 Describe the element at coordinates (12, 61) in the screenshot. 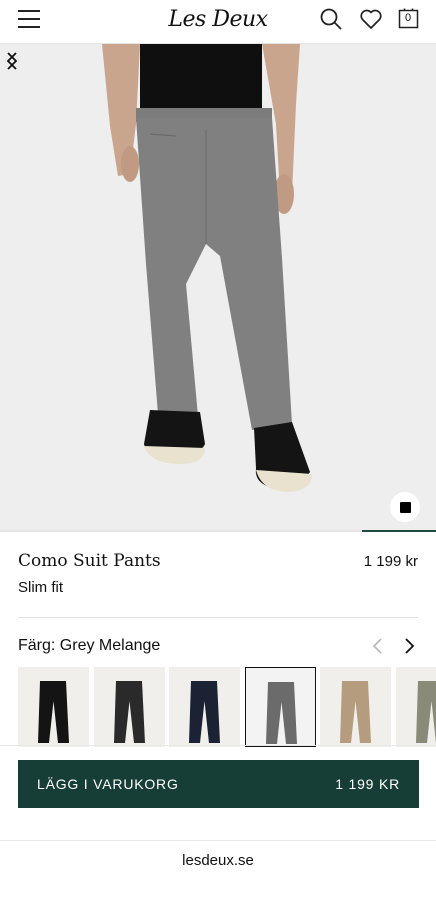

I see `next-image-arrow-icon` at that location.